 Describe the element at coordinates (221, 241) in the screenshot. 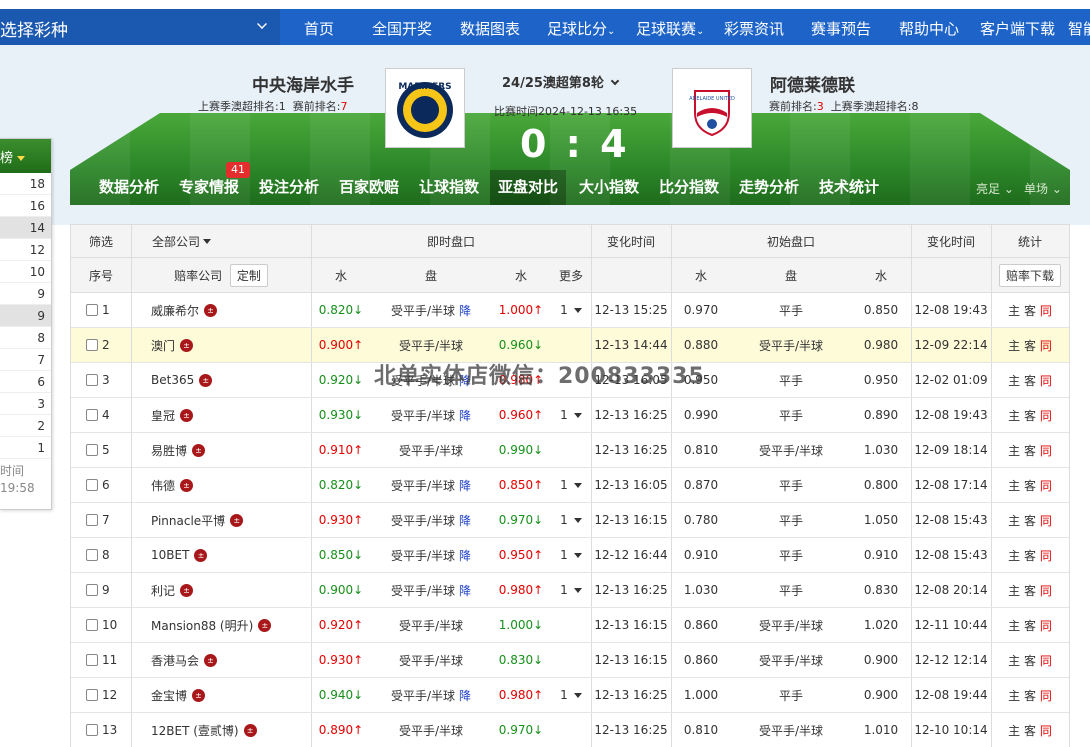

I see `company-filter-dropdown: 全部公司` at that location.